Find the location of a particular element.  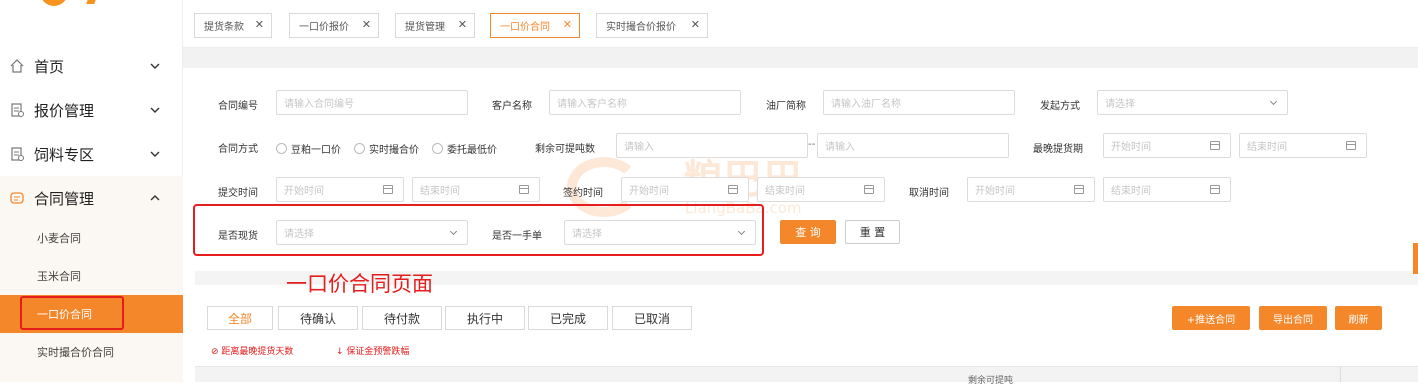

push-contract-button: +推送合同 is located at coordinates (1211, 318).